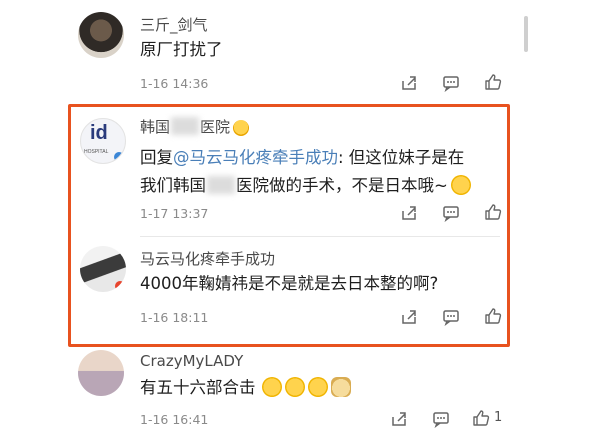  Describe the element at coordinates (181, 49) in the screenshot. I see `comment-text: 原厂打扰了` at that location.